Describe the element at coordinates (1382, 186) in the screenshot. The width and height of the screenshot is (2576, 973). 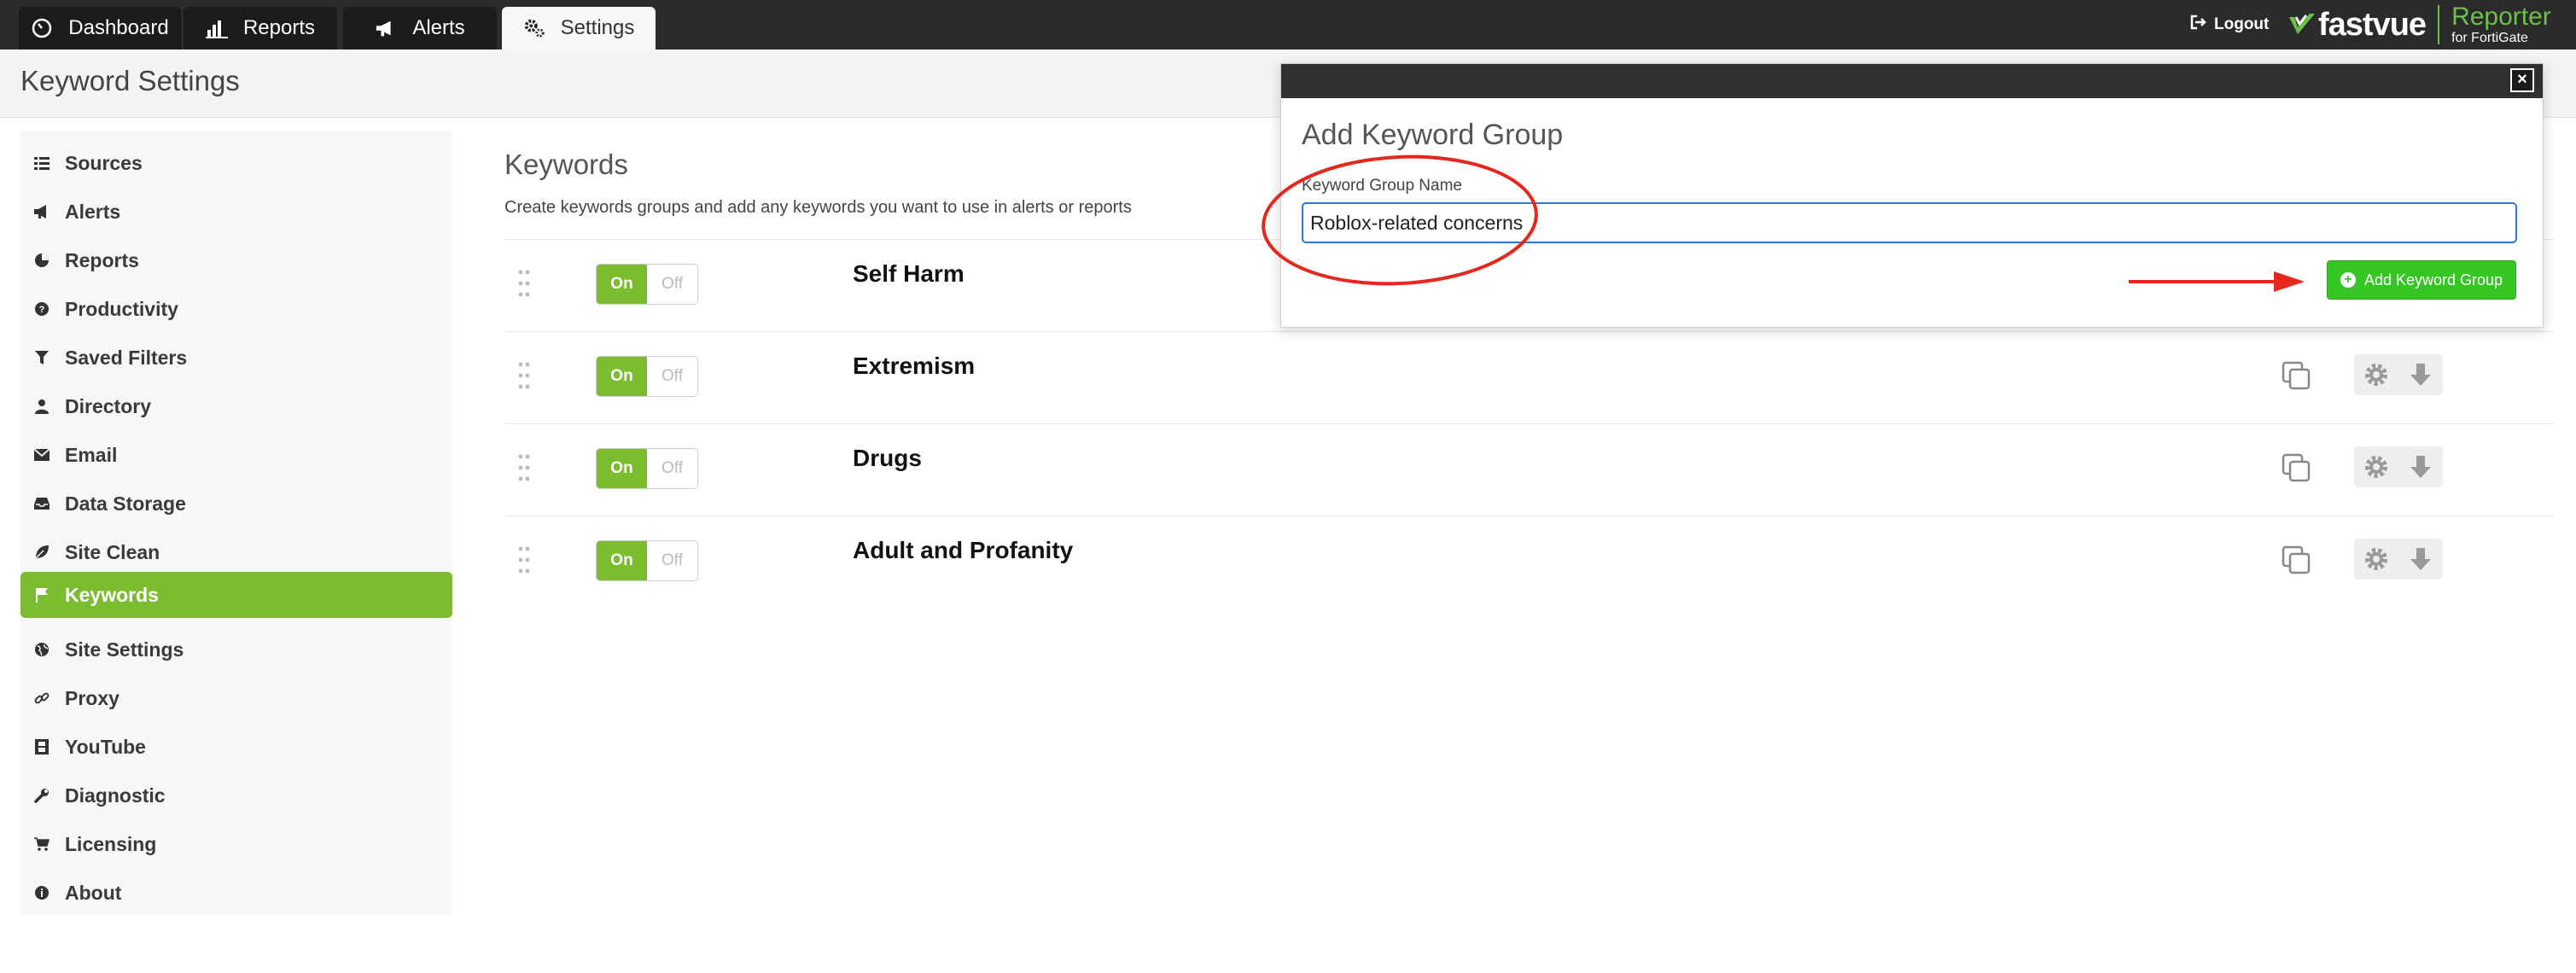
I see `keyword-group-name-label: Keyword Group Name` at that location.